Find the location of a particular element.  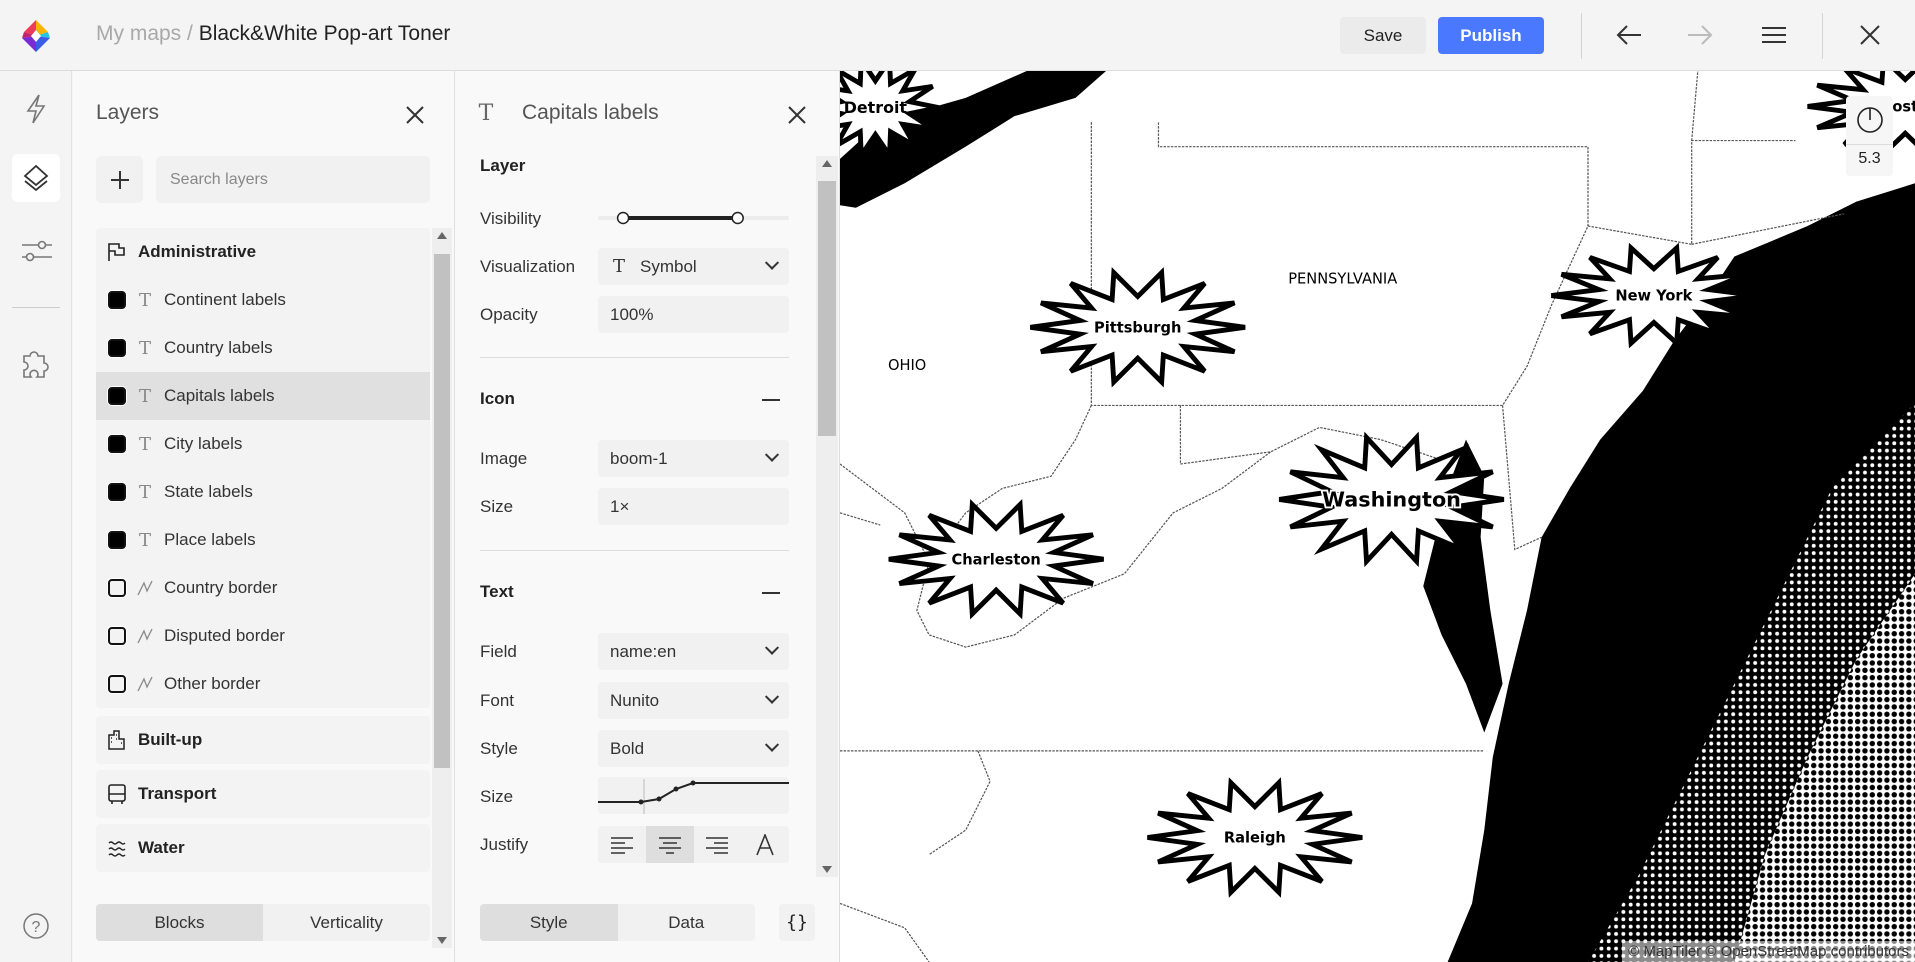

layers-button is located at coordinates (36, 178).